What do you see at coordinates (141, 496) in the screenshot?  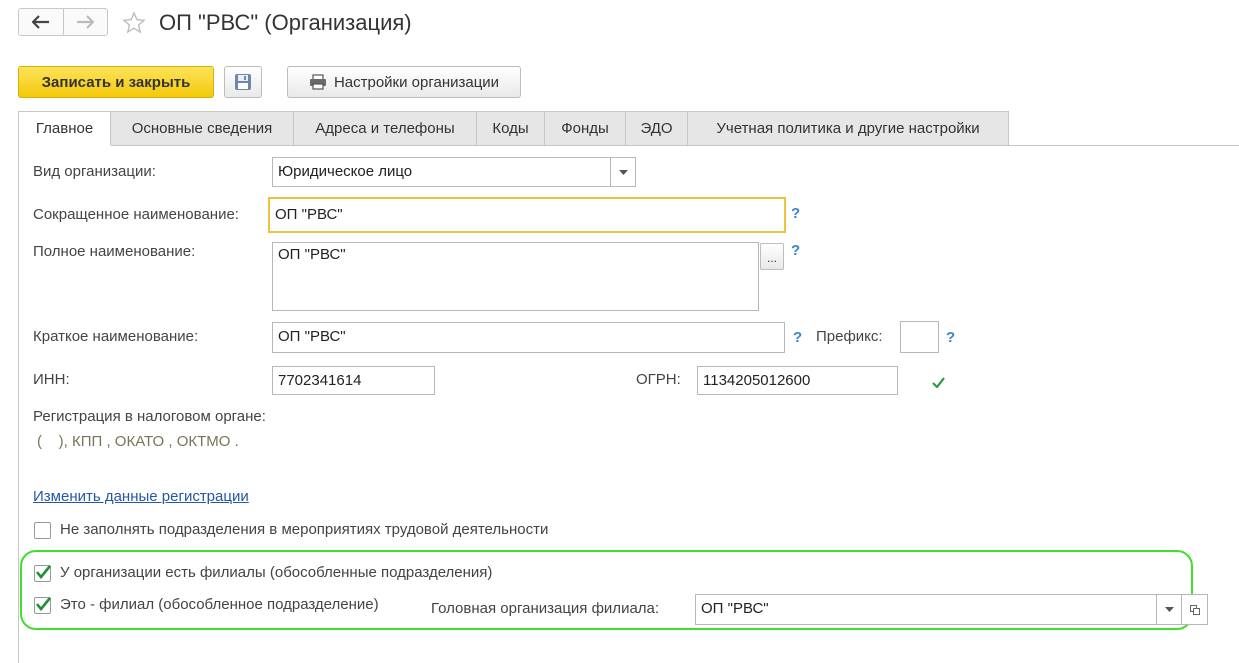 I see `change-registration-link: Изменить данные регистрации` at bounding box center [141, 496].